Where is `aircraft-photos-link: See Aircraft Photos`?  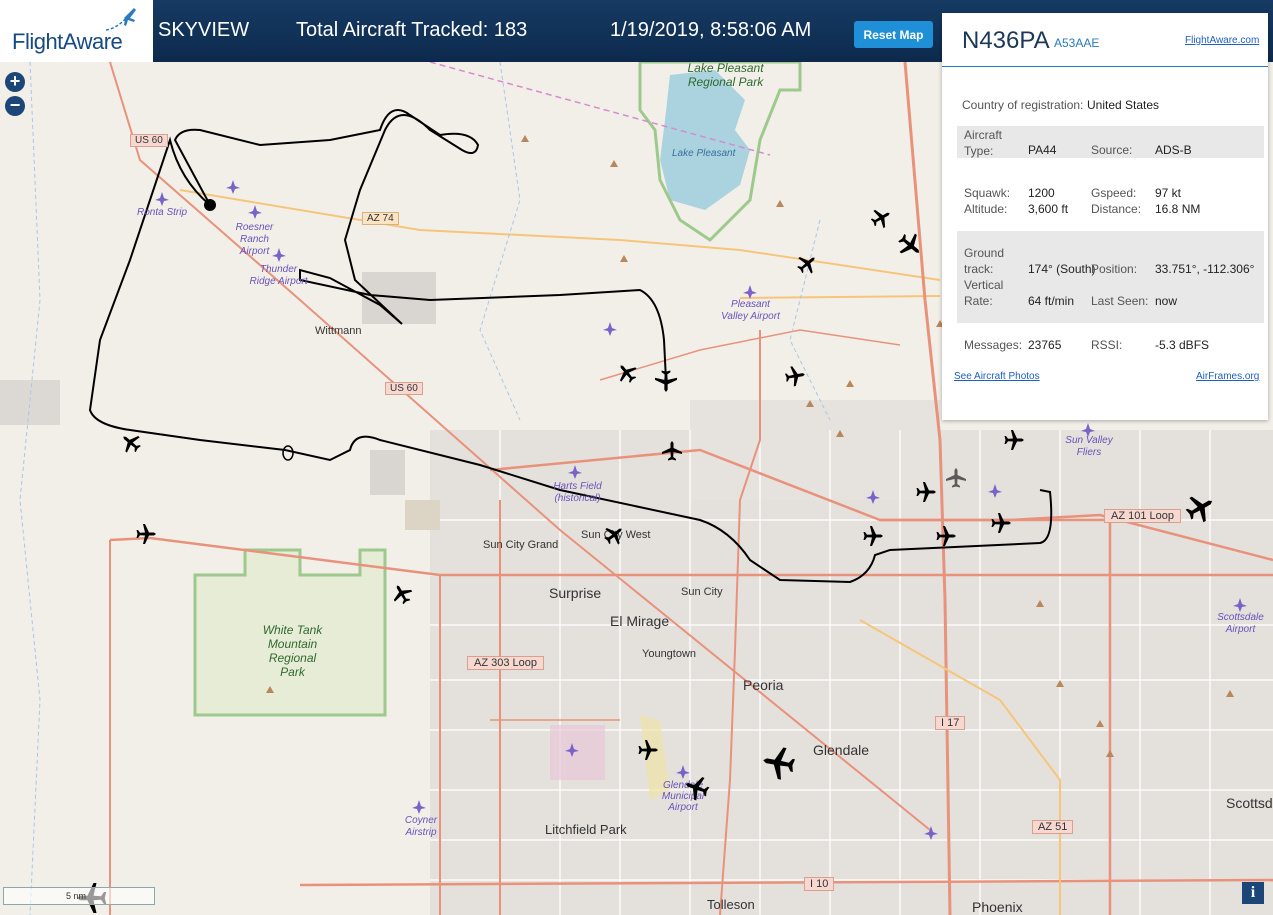
aircraft-photos-link: See Aircraft Photos is located at coordinates (997, 376).